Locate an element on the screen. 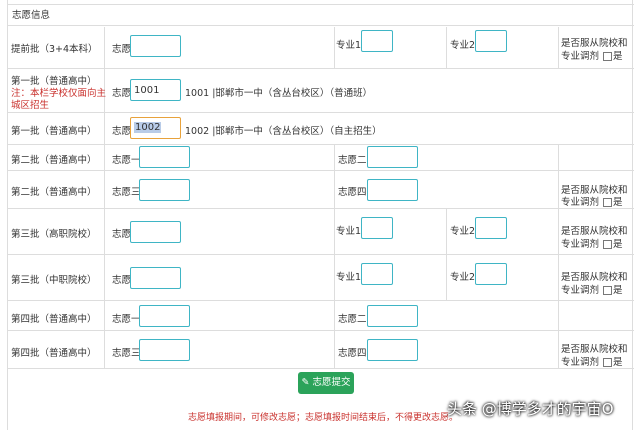  row-fourth-batch-b: 第四批（普通高中） 志愿三 志愿四 是否服从院校和 专业调剂 是 is located at coordinates (321, 350).